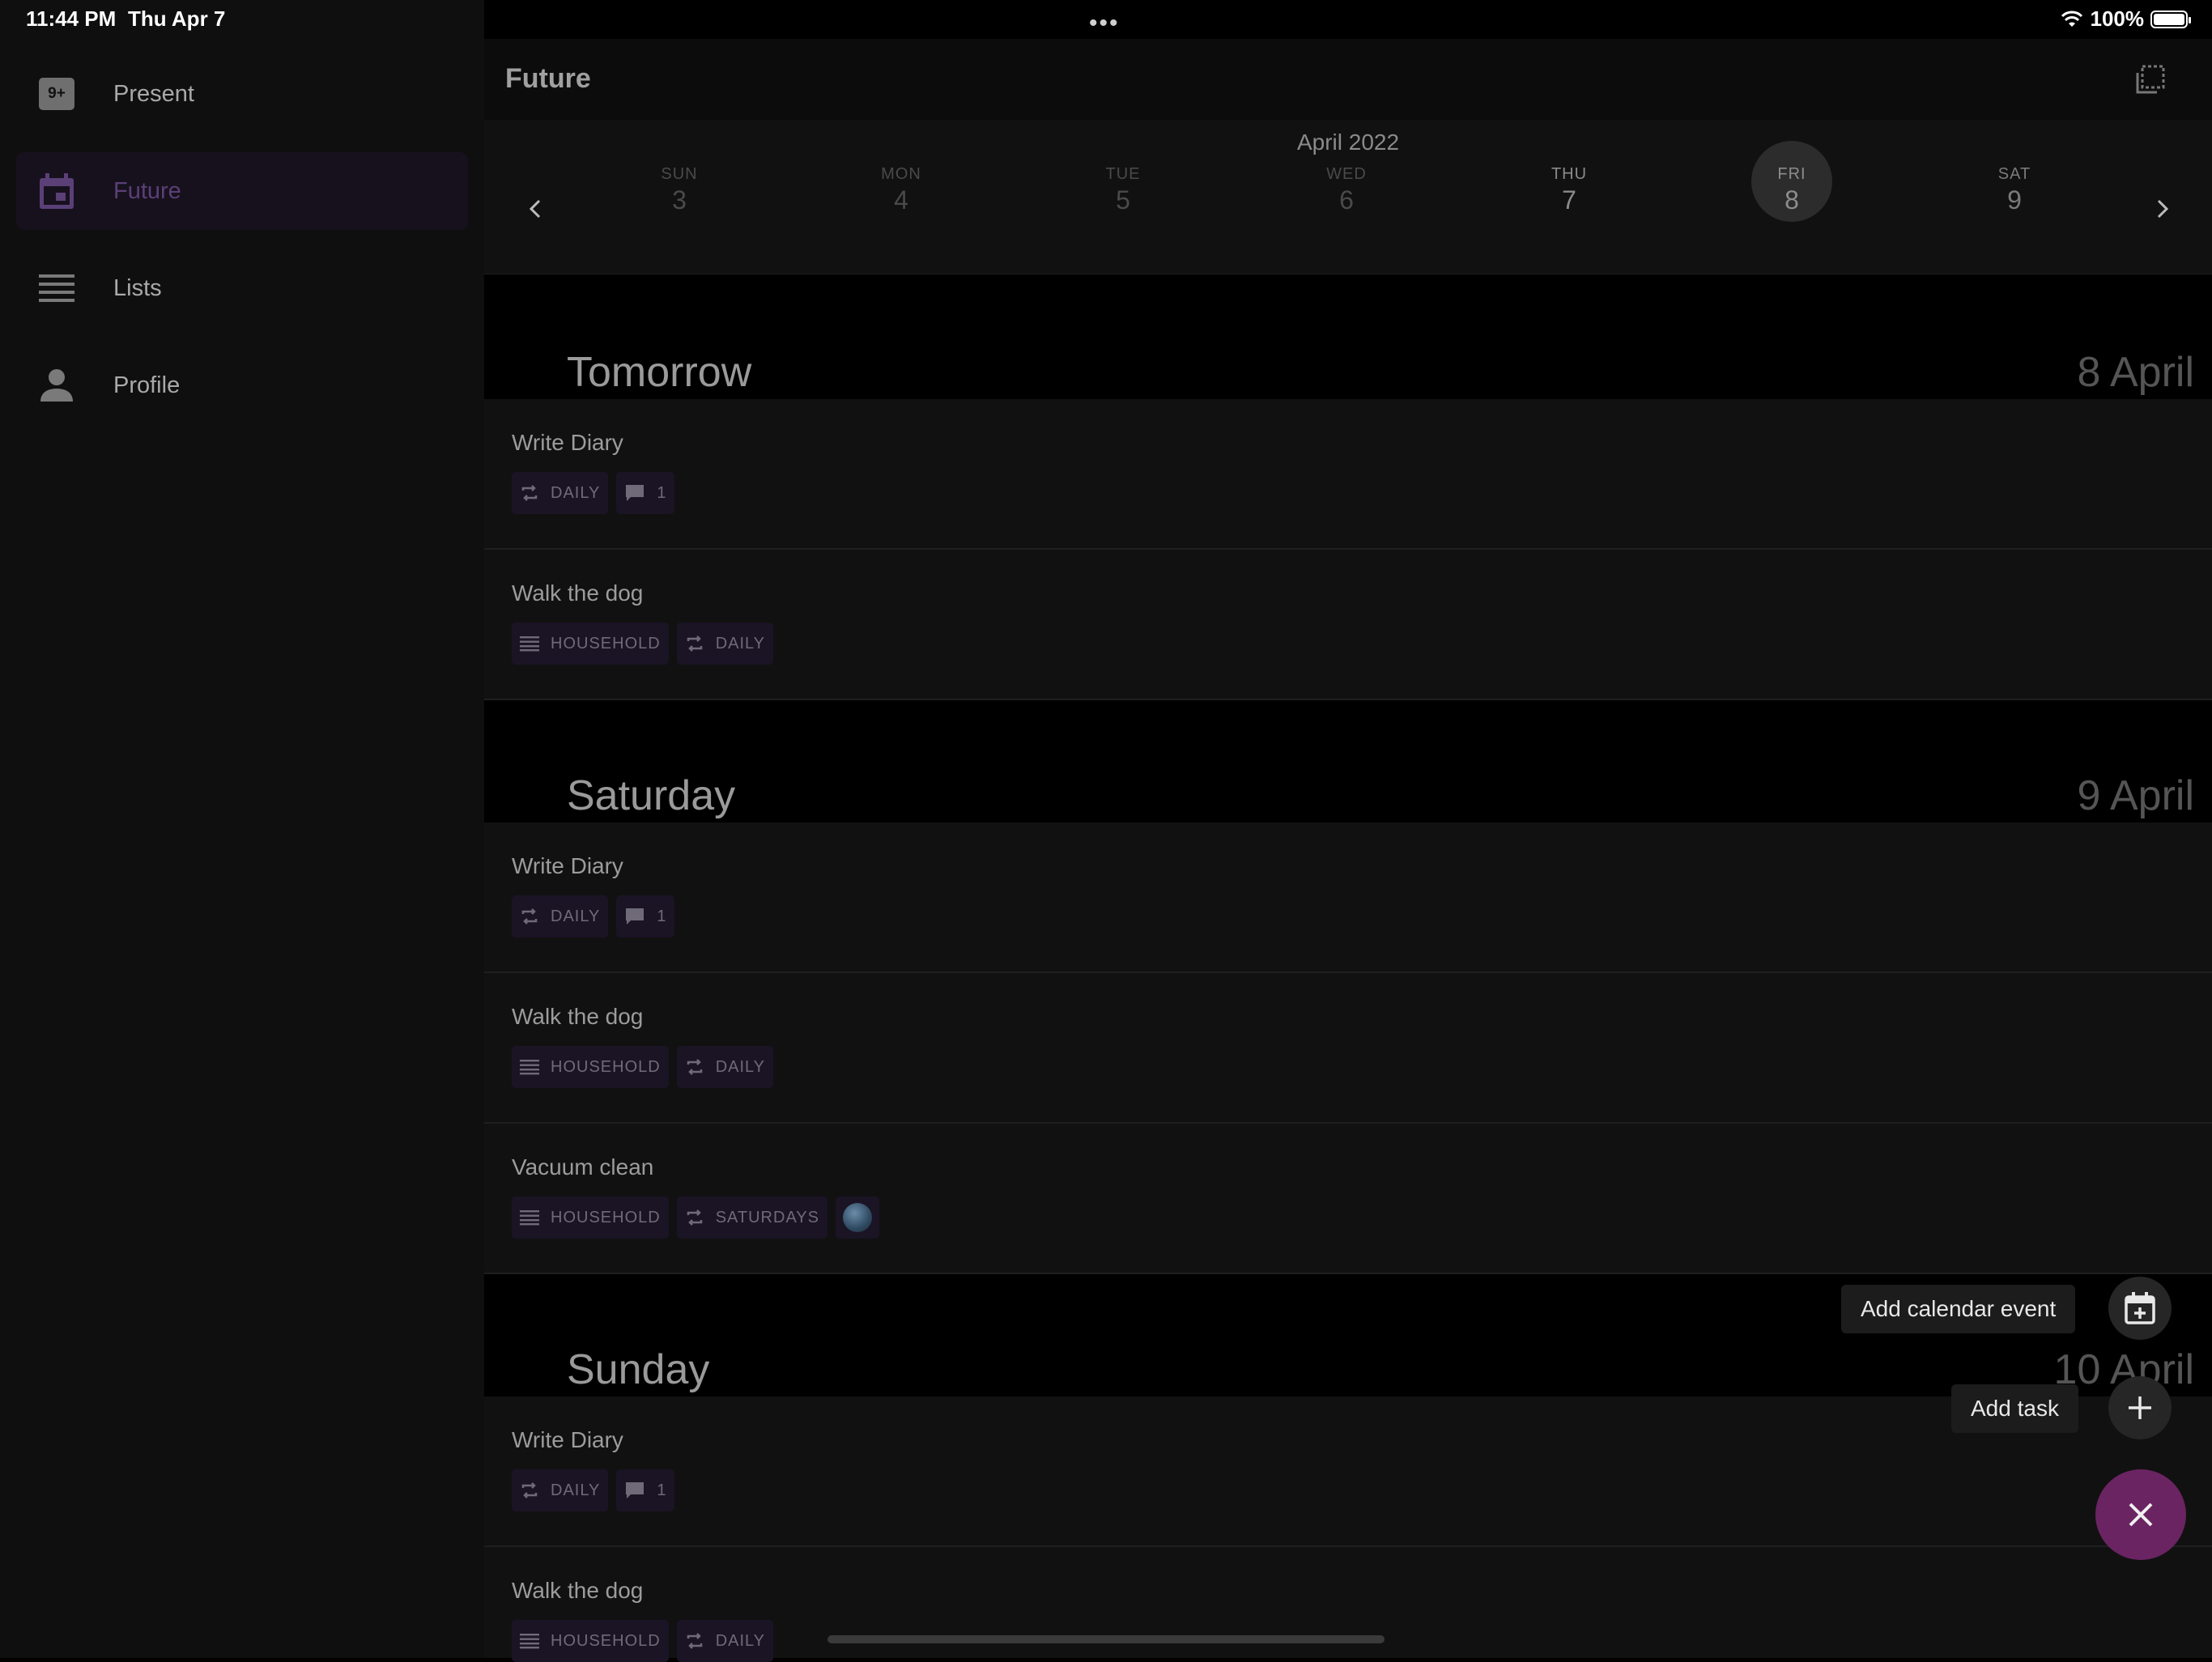  I want to click on day-wed: WED 6, so click(1347, 190).